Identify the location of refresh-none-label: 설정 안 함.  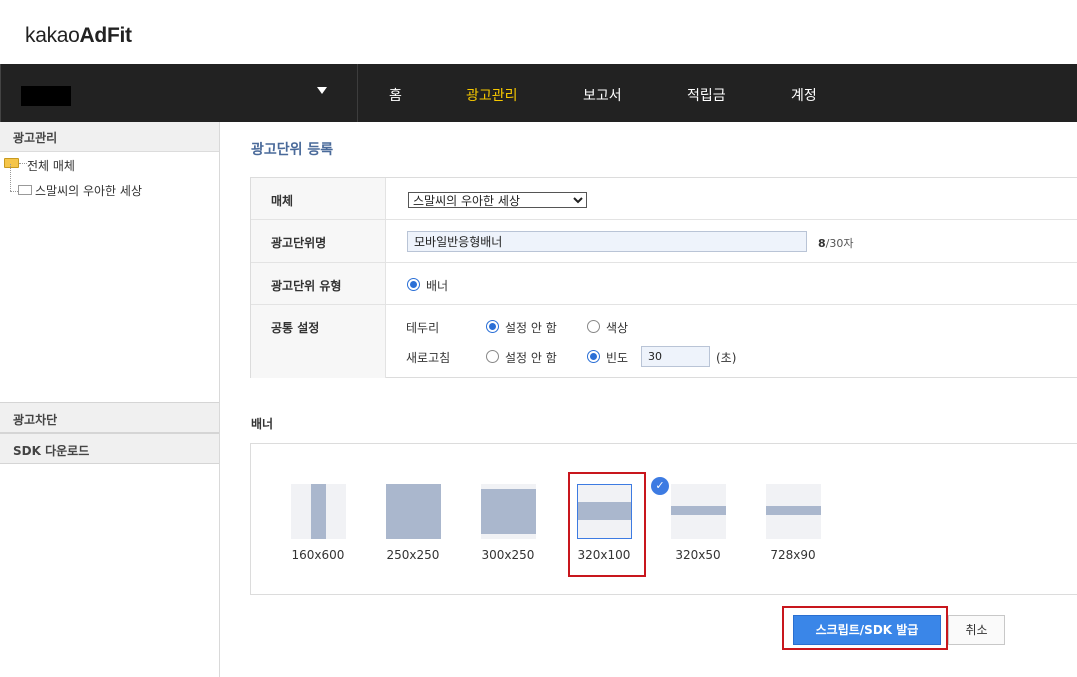
(531, 358).